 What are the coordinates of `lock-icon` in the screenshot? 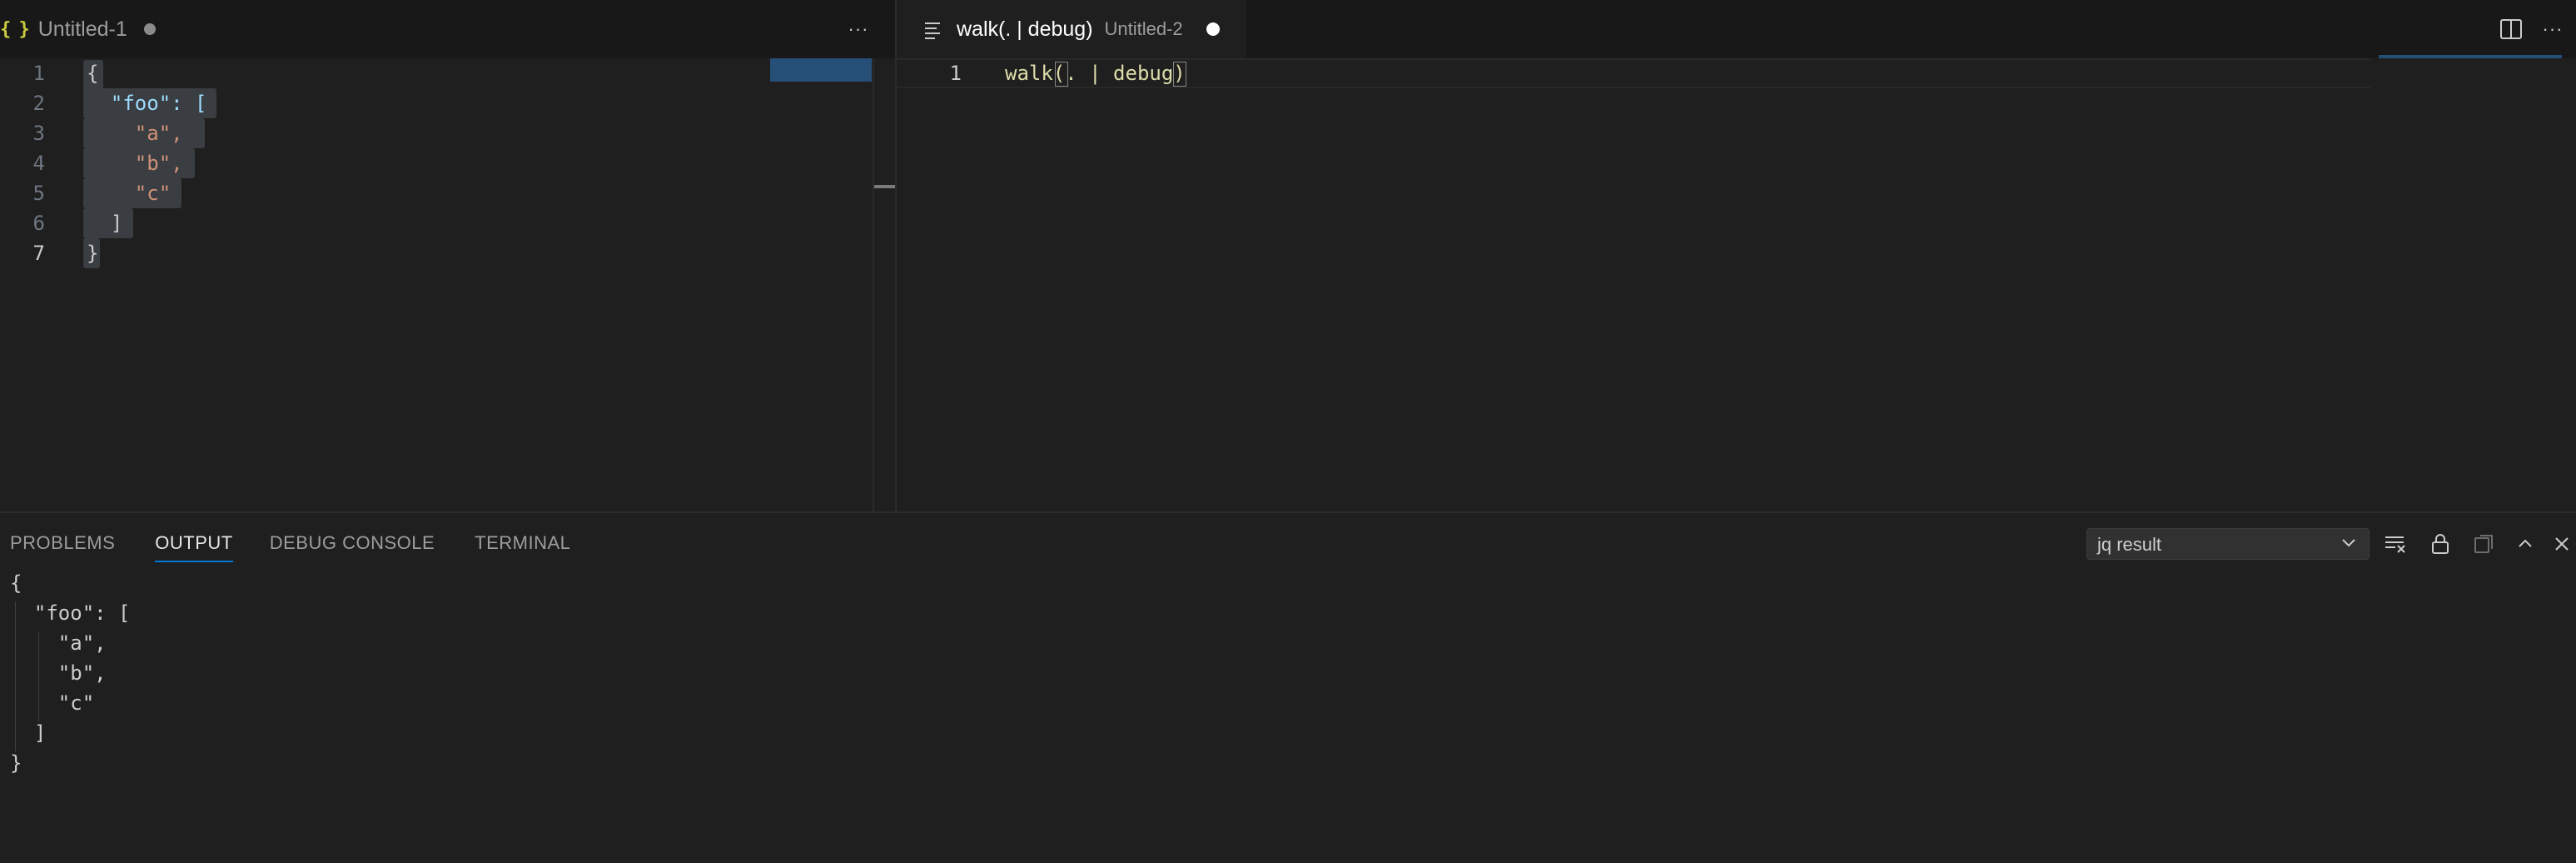 It's located at (2440, 544).